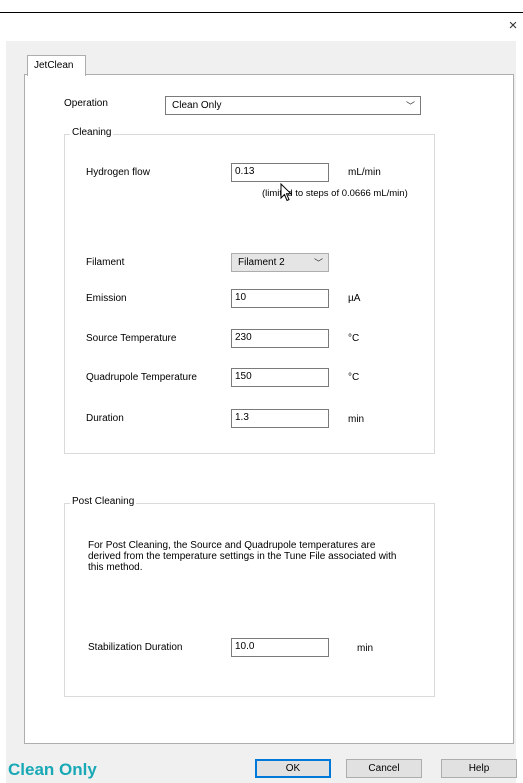 Image resolution: width=523 pixels, height=783 pixels. Describe the element at coordinates (293, 105) in the screenshot. I see `operation-dropdown: Clean Only ﹀` at that location.